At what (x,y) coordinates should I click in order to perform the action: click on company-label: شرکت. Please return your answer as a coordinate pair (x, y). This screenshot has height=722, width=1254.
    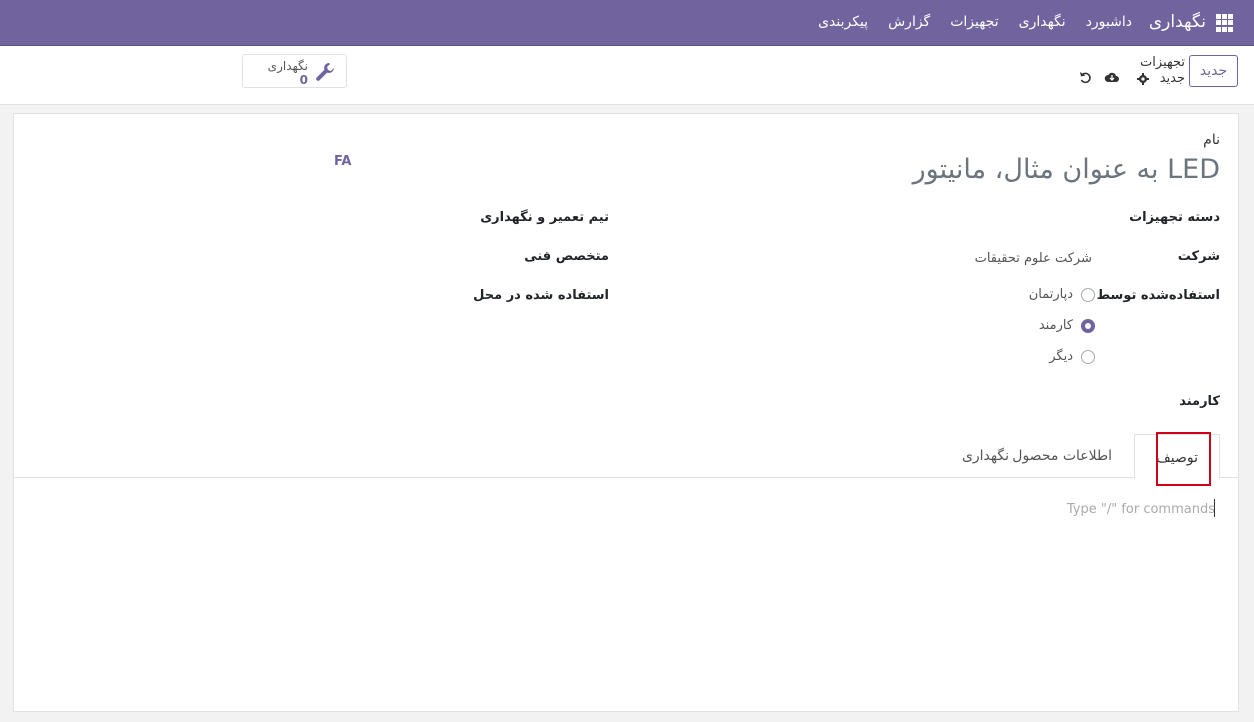
    Looking at the image, I should click on (1198, 256).